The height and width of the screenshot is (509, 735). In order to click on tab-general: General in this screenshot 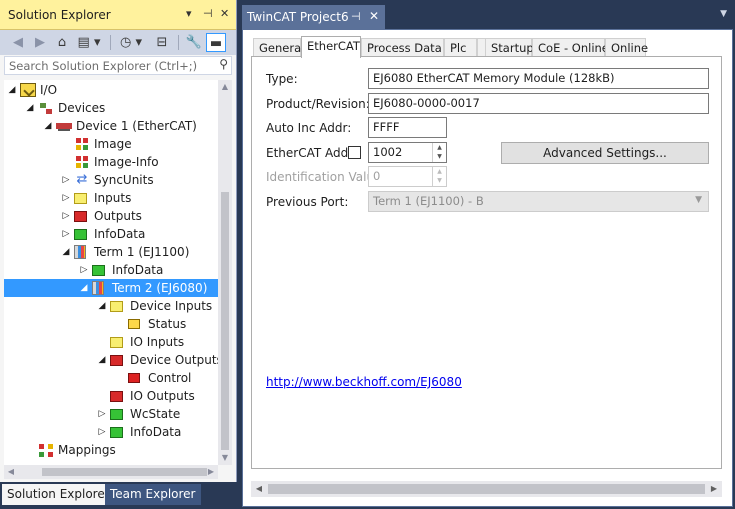, I will do `click(278, 47)`.